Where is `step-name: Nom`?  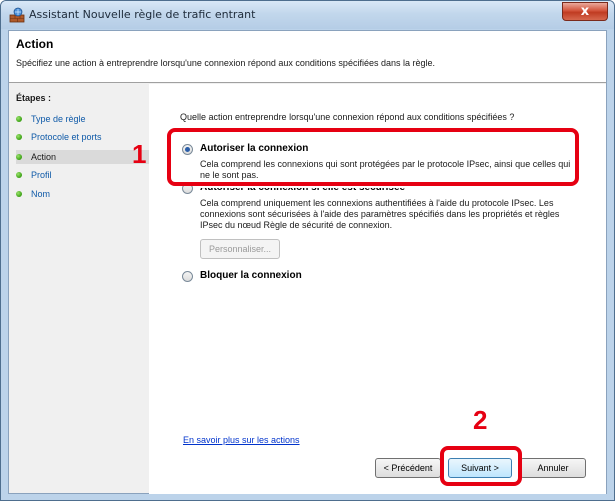 step-name: Nom is located at coordinates (33, 194).